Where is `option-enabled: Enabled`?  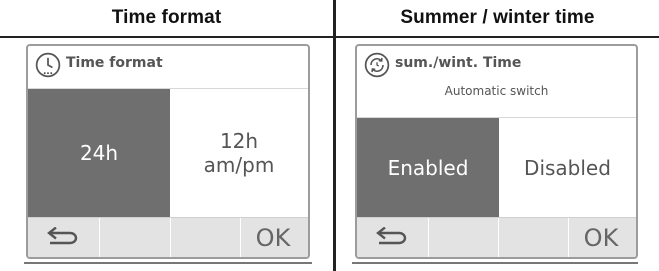
option-enabled: Enabled is located at coordinates (428, 167).